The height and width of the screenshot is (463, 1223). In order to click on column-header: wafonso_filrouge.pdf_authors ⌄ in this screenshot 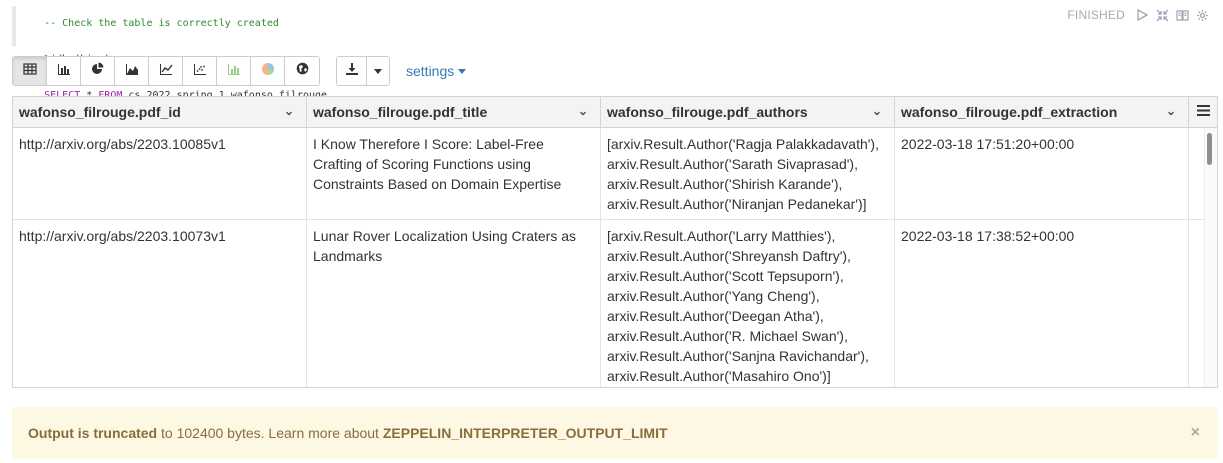, I will do `click(748, 112)`.